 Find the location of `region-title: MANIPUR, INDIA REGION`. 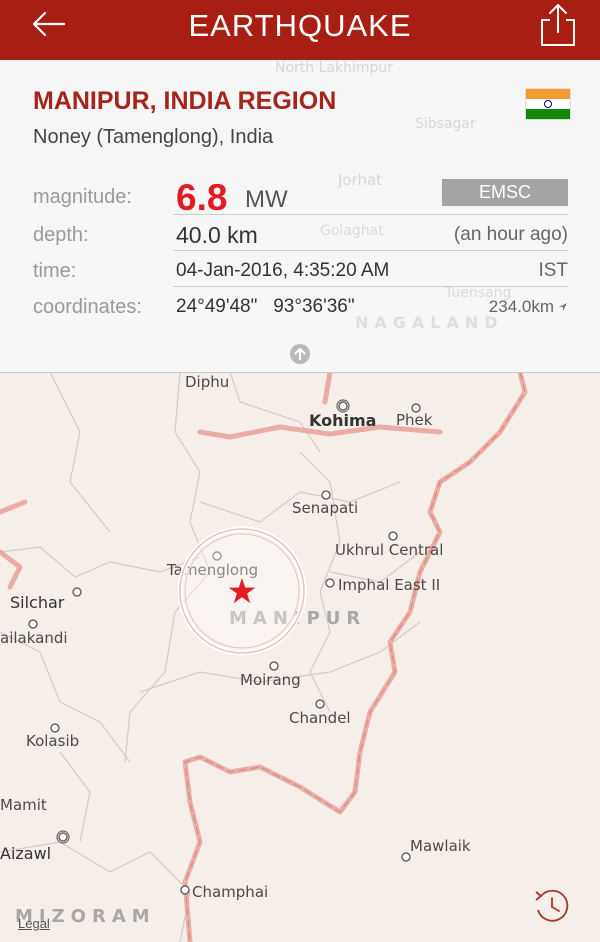

region-title: MANIPUR, INDIA REGION is located at coordinates (185, 101).